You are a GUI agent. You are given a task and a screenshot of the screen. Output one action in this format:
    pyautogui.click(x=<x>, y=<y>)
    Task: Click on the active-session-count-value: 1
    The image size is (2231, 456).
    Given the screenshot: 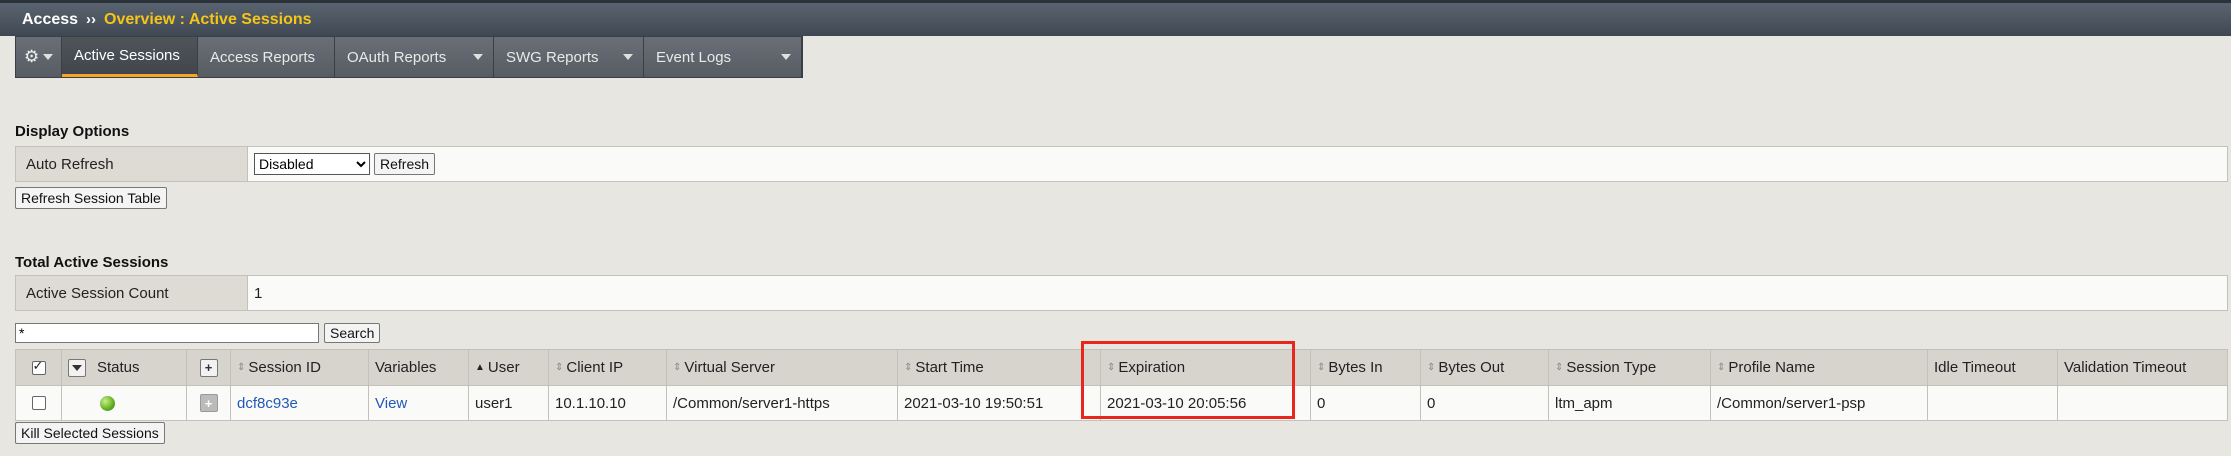 What is the action you would take?
    pyautogui.click(x=258, y=293)
    